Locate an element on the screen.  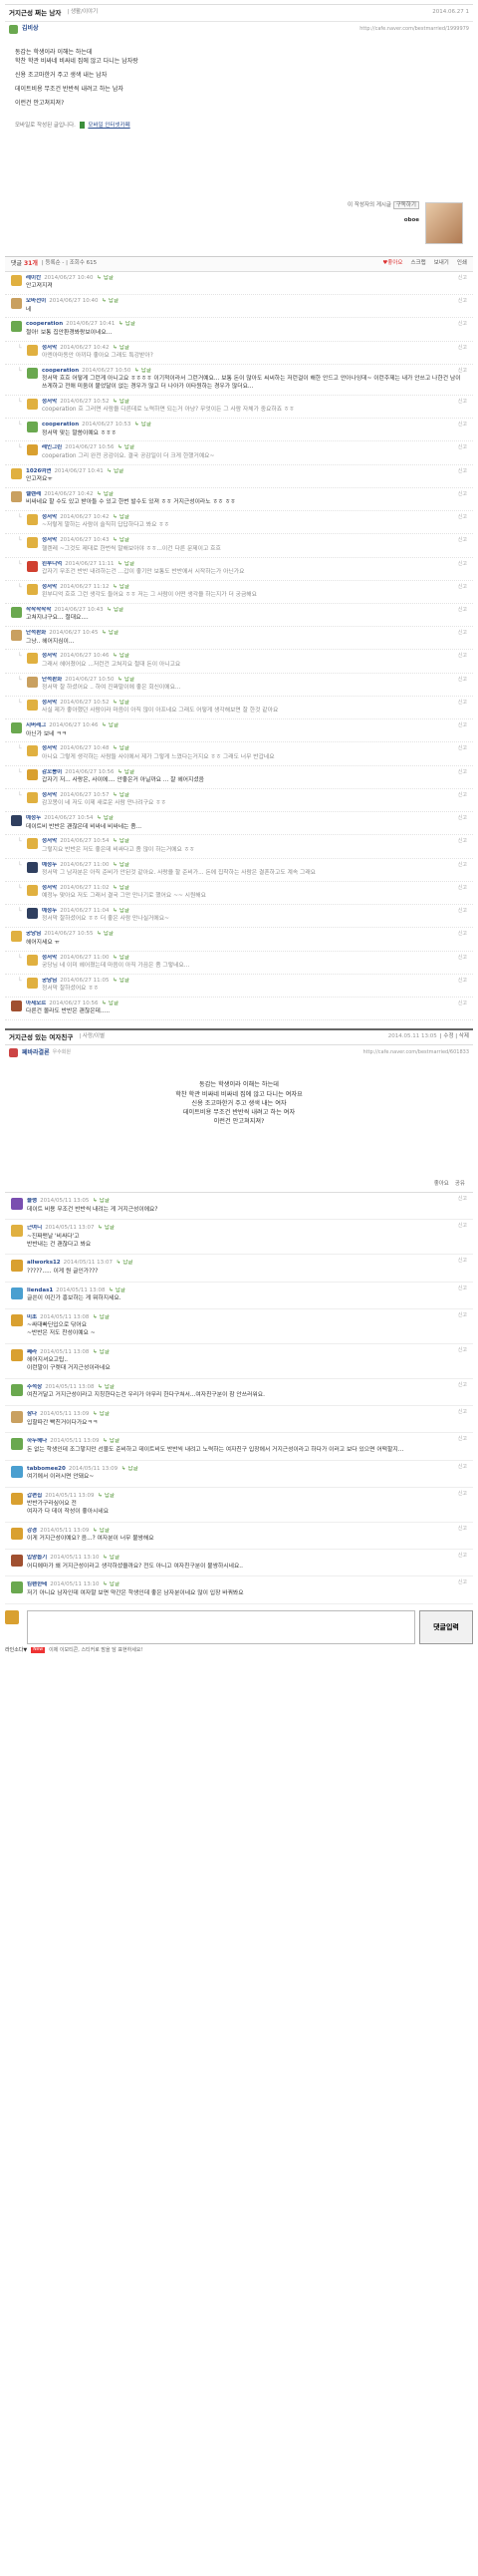
commenter-name: 킴팬한테 is located at coordinates (37, 1584).